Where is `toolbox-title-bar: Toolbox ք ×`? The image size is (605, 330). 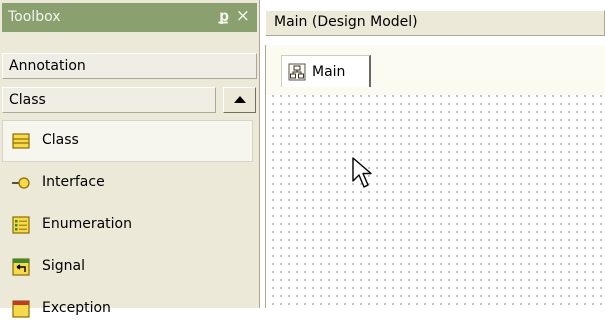 toolbox-title-bar: Toolbox ք × is located at coordinates (129, 17).